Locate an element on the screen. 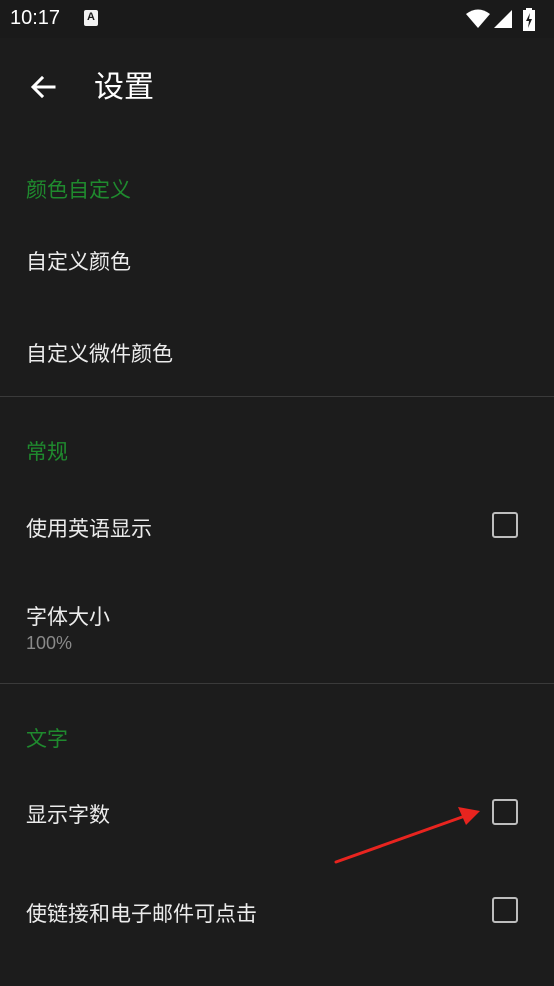 This screenshot has width=554, height=986. setting-item-clickable-links: 使链接和电子邮件可点击 is located at coordinates (277, 912).